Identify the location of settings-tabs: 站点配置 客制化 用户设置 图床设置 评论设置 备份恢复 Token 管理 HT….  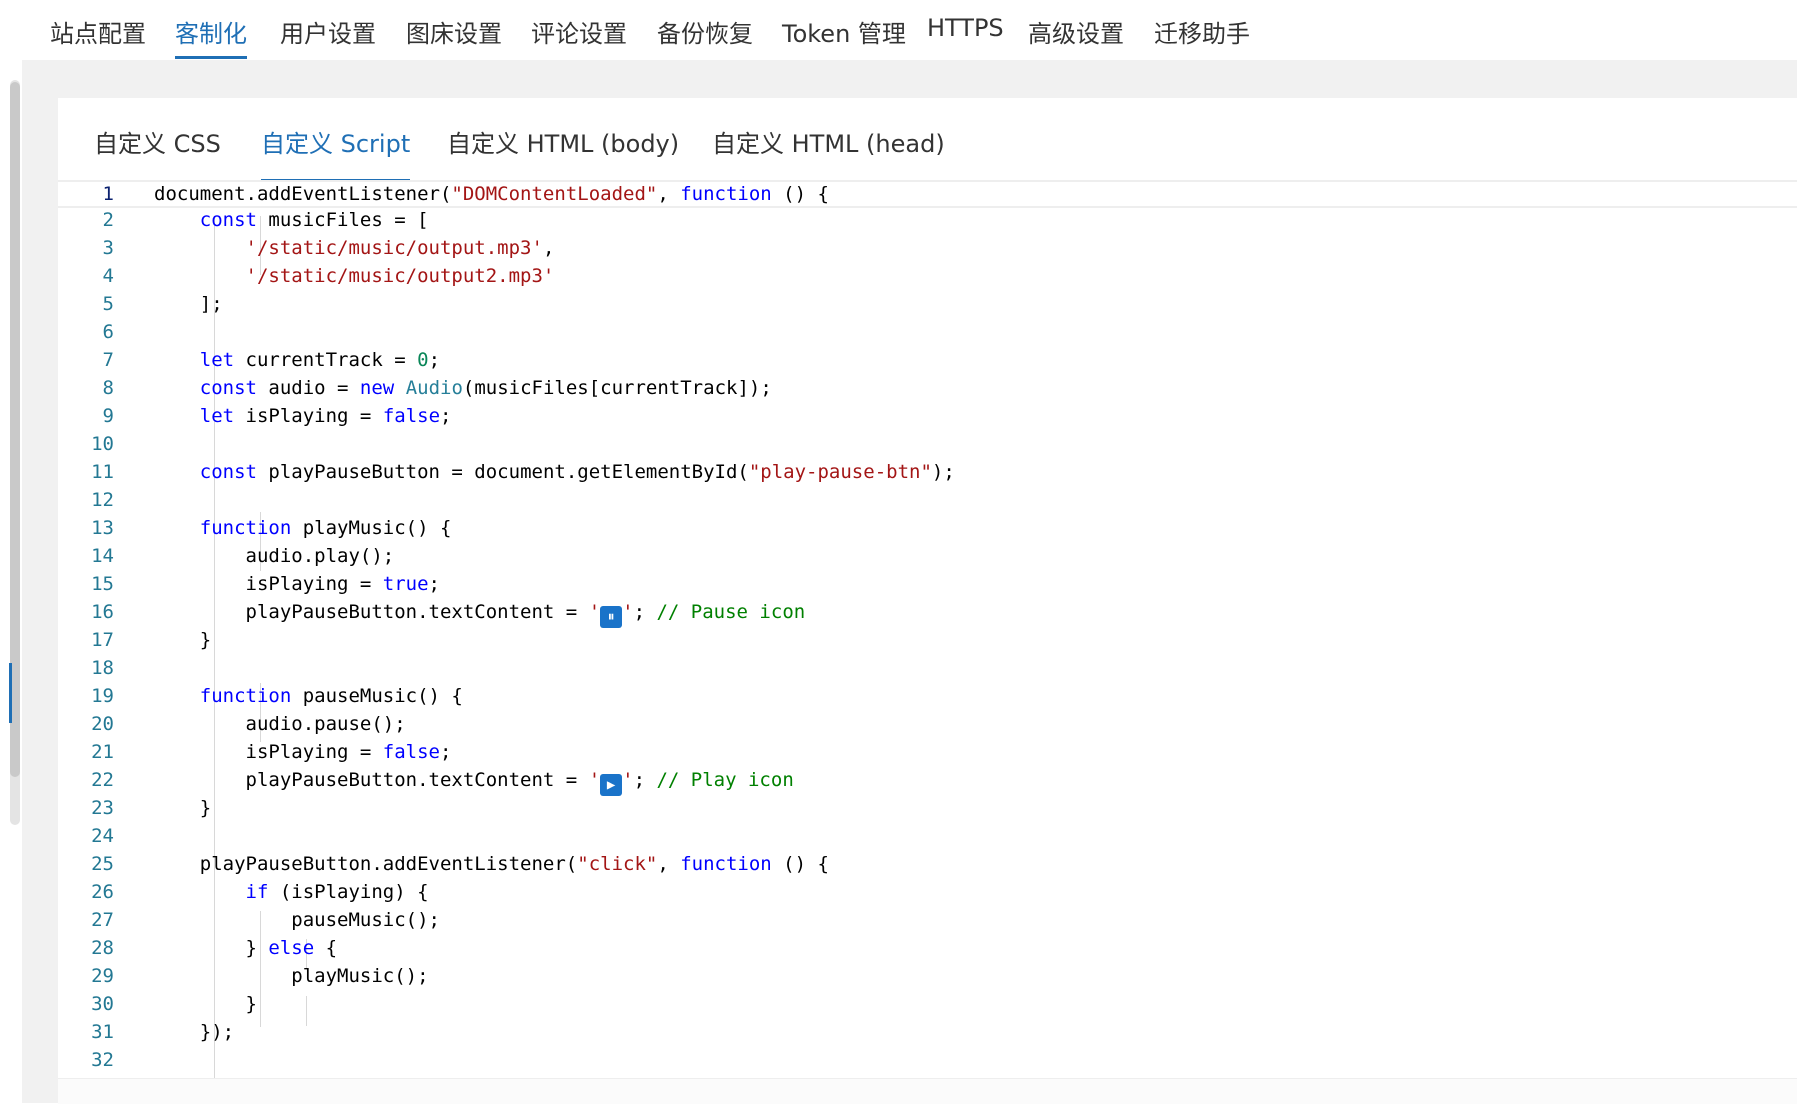
(909, 30).